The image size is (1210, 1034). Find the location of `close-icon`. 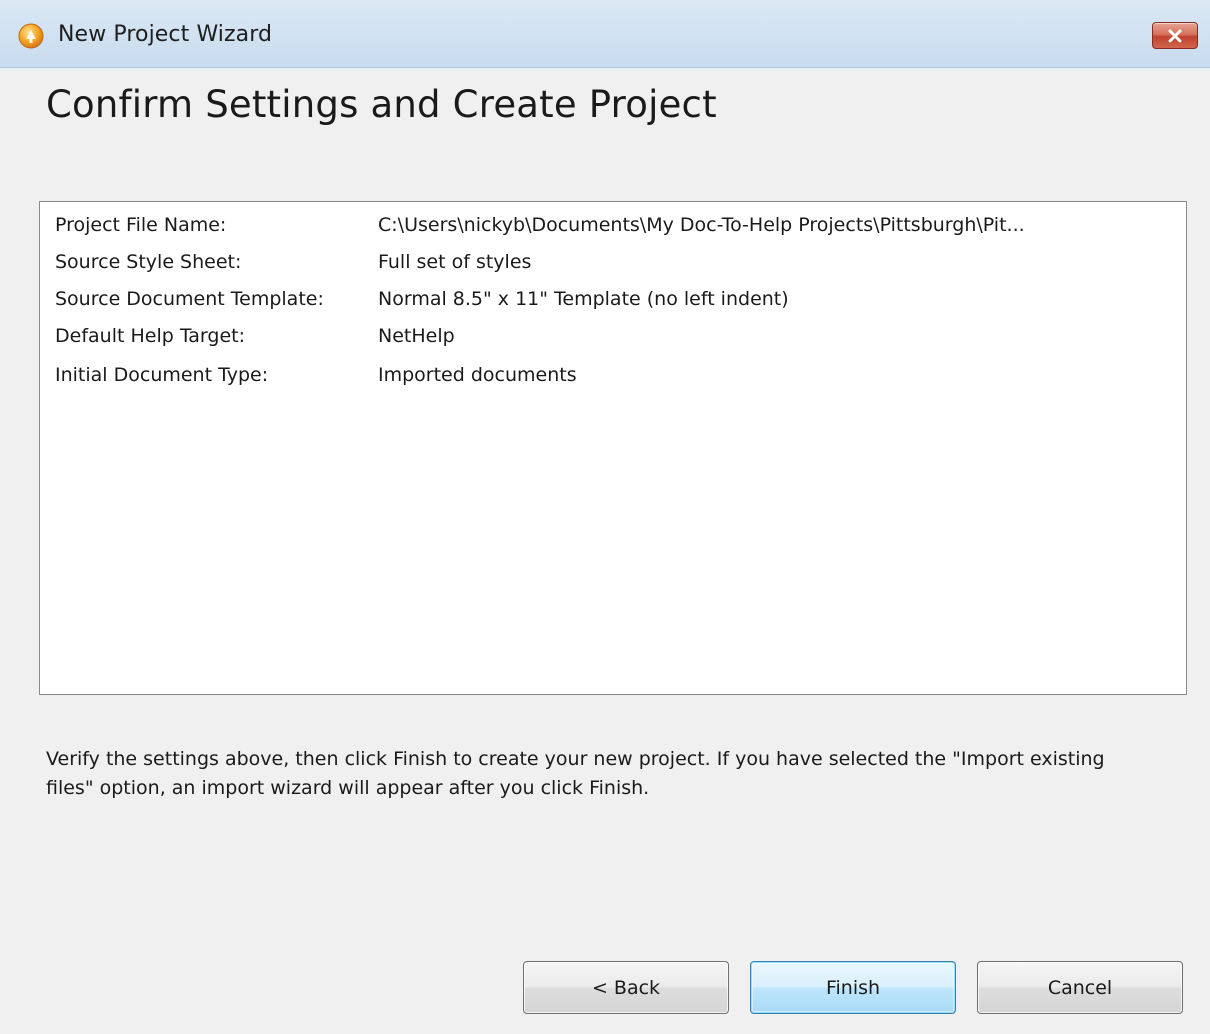

close-icon is located at coordinates (1175, 36).